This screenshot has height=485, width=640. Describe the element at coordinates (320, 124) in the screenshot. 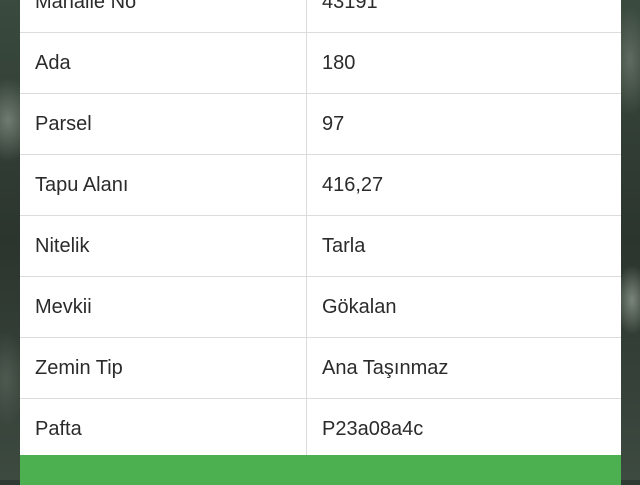

I see `table-row-parsel: Parsel 97` at that location.